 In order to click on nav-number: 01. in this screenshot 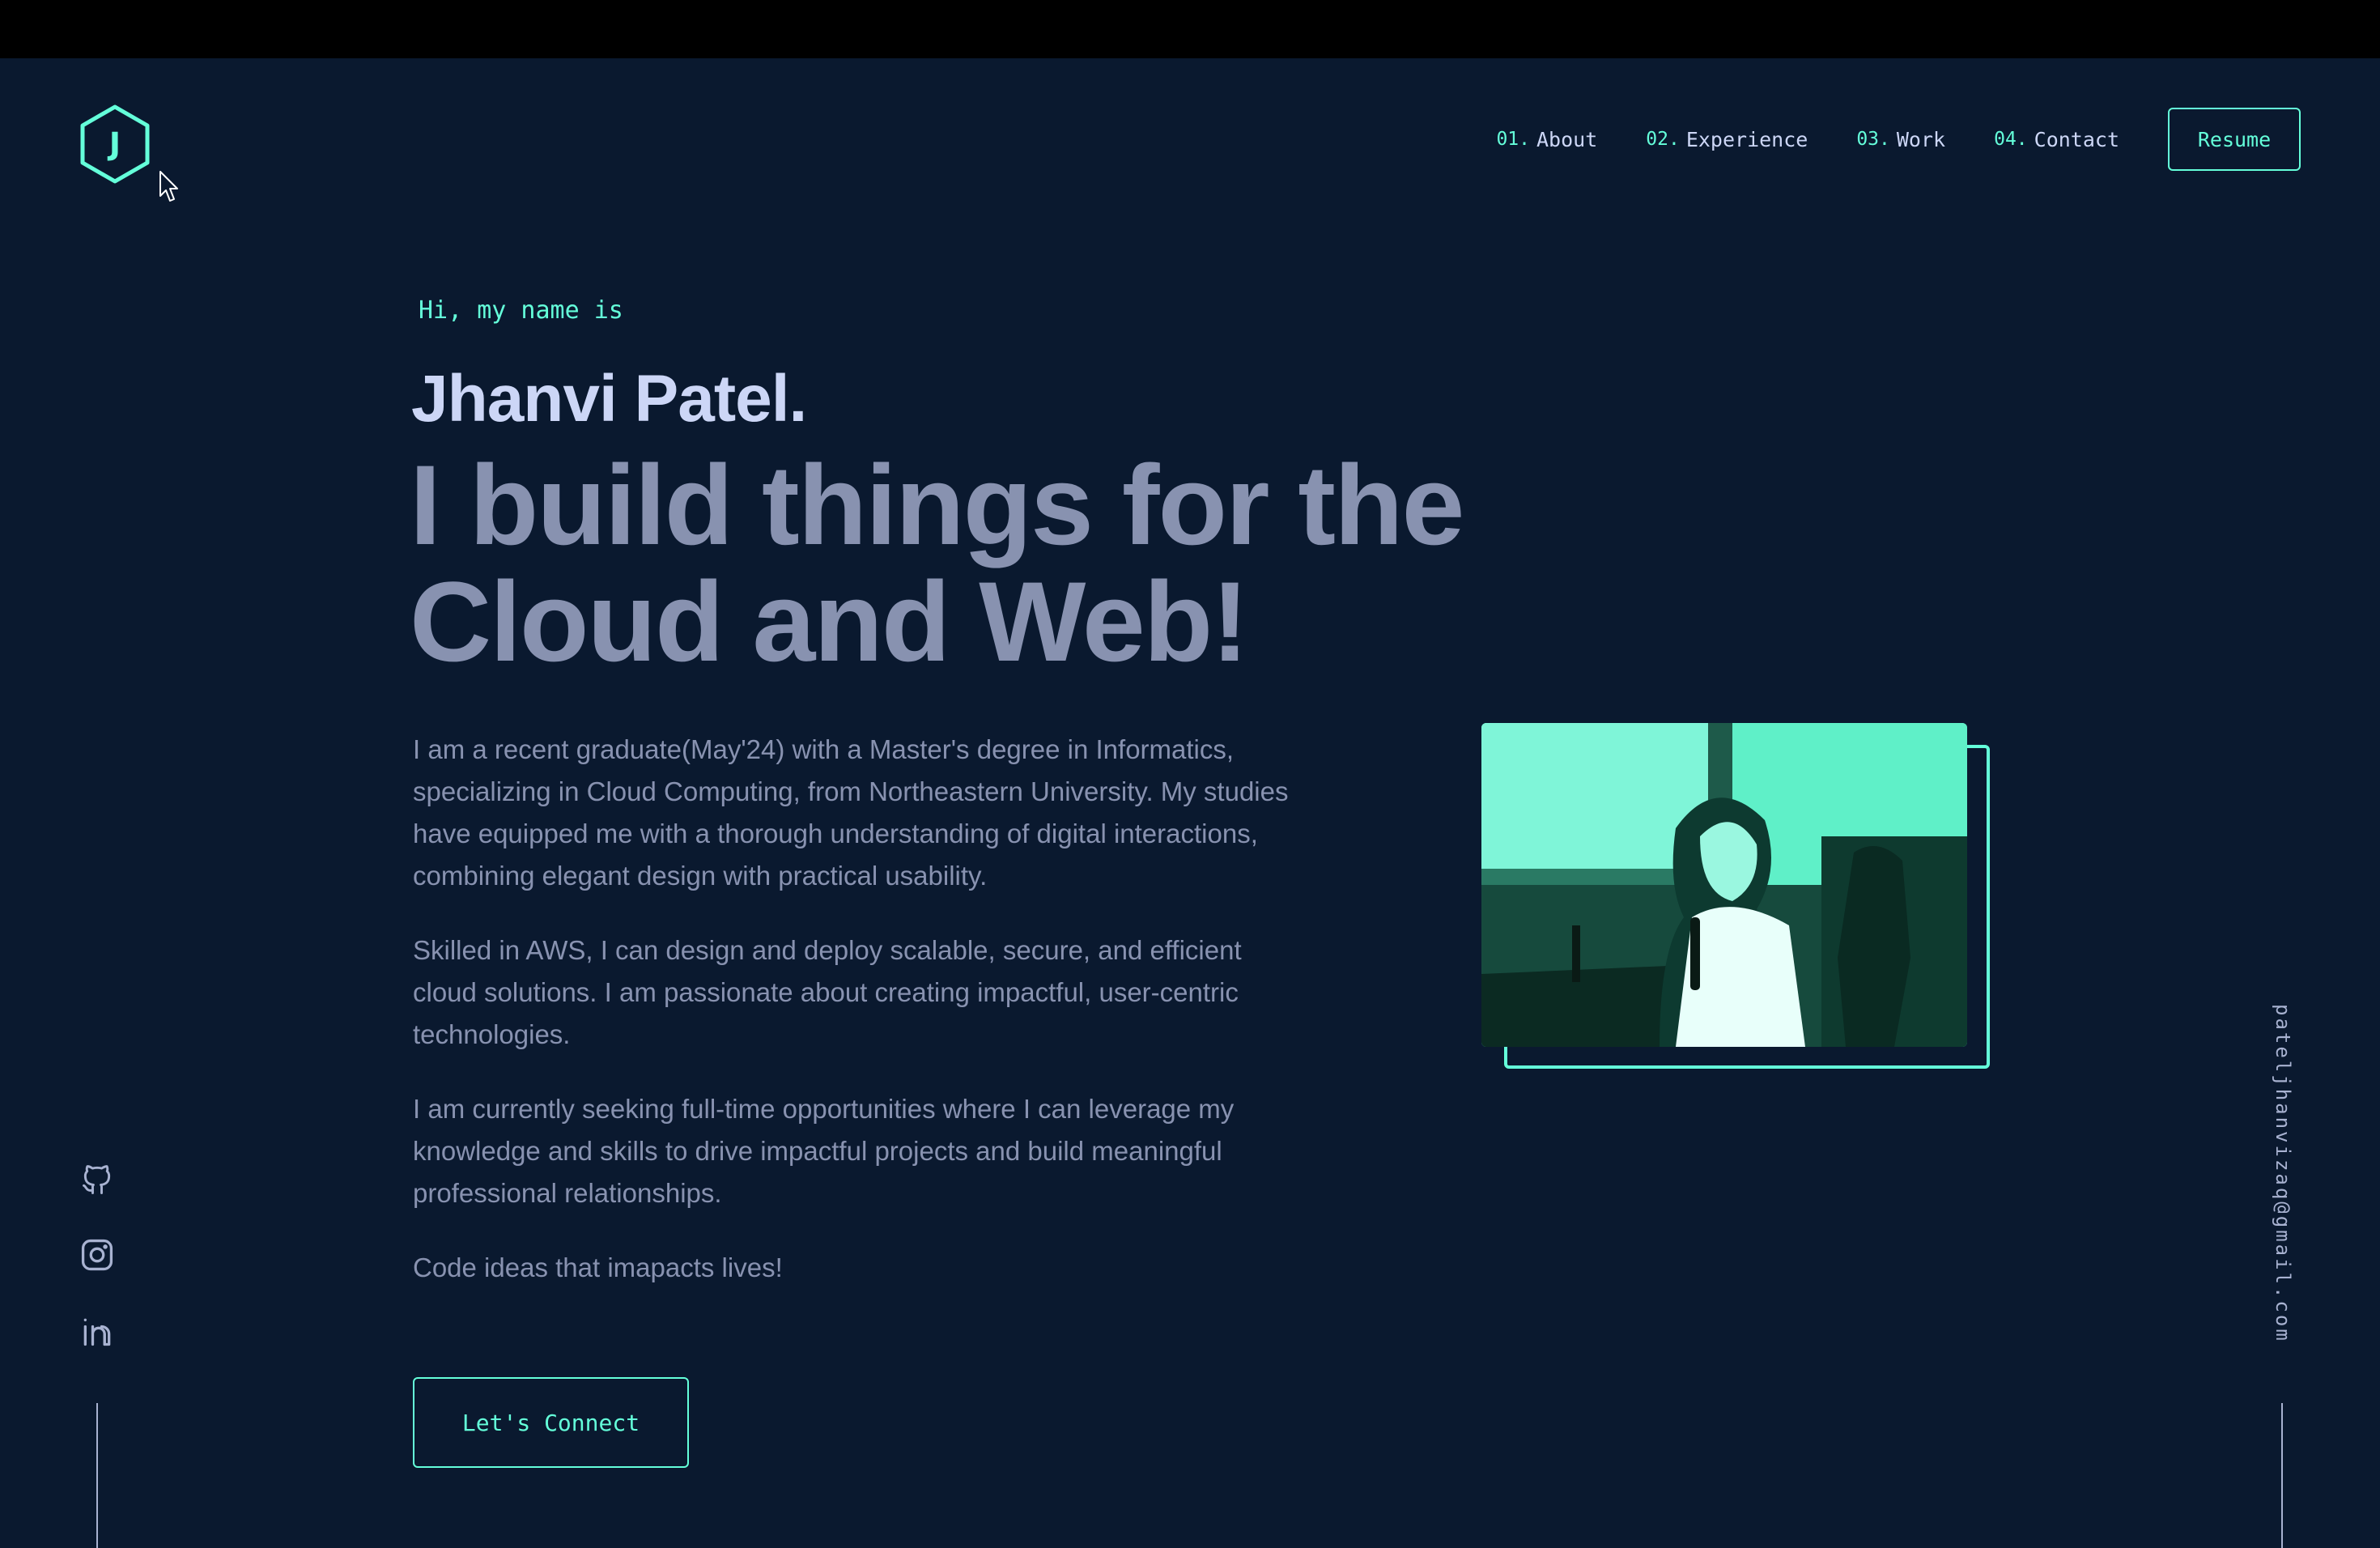, I will do `click(1513, 140)`.